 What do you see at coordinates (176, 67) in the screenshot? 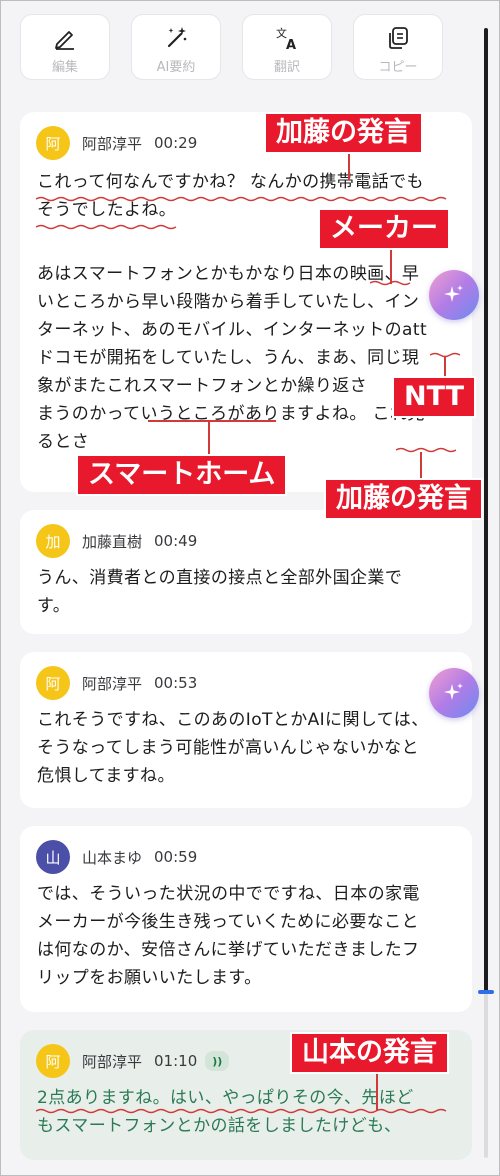
I see `ai-summary-label: AI要約` at bounding box center [176, 67].